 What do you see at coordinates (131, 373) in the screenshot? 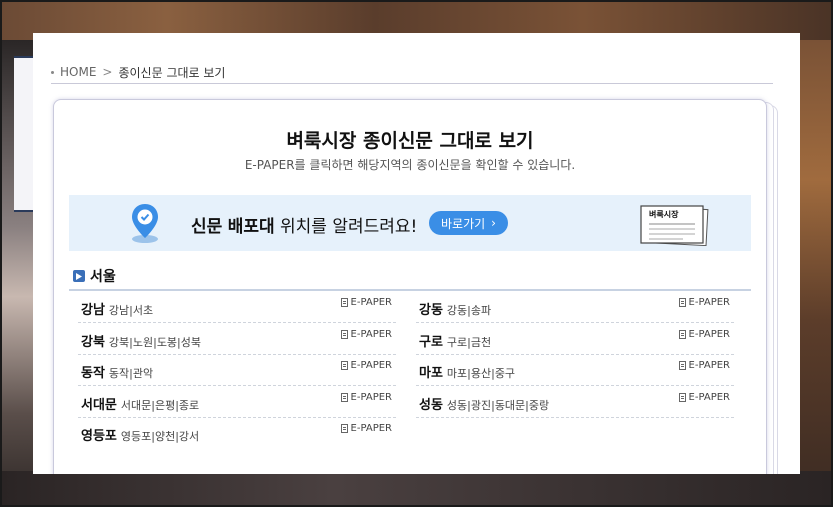
I see `area-districts: 동작|관악` at bounding box center [131, 373].